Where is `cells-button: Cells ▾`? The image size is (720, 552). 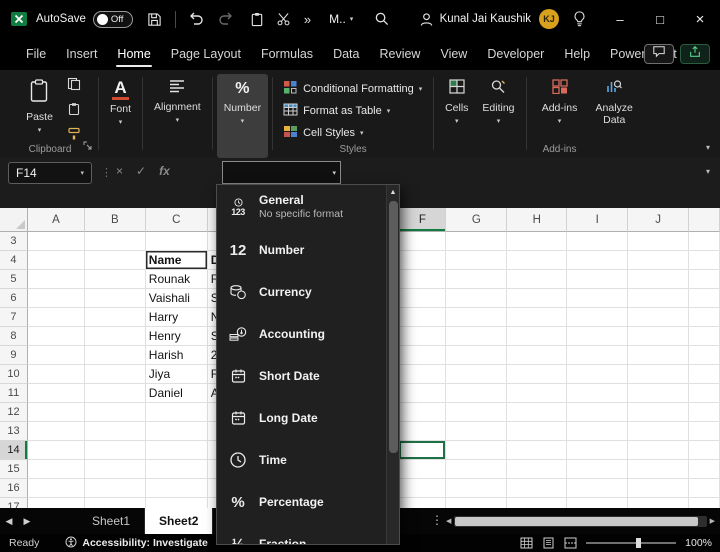
cells-button: Cells ▾ is located at coordinates (456, 116).